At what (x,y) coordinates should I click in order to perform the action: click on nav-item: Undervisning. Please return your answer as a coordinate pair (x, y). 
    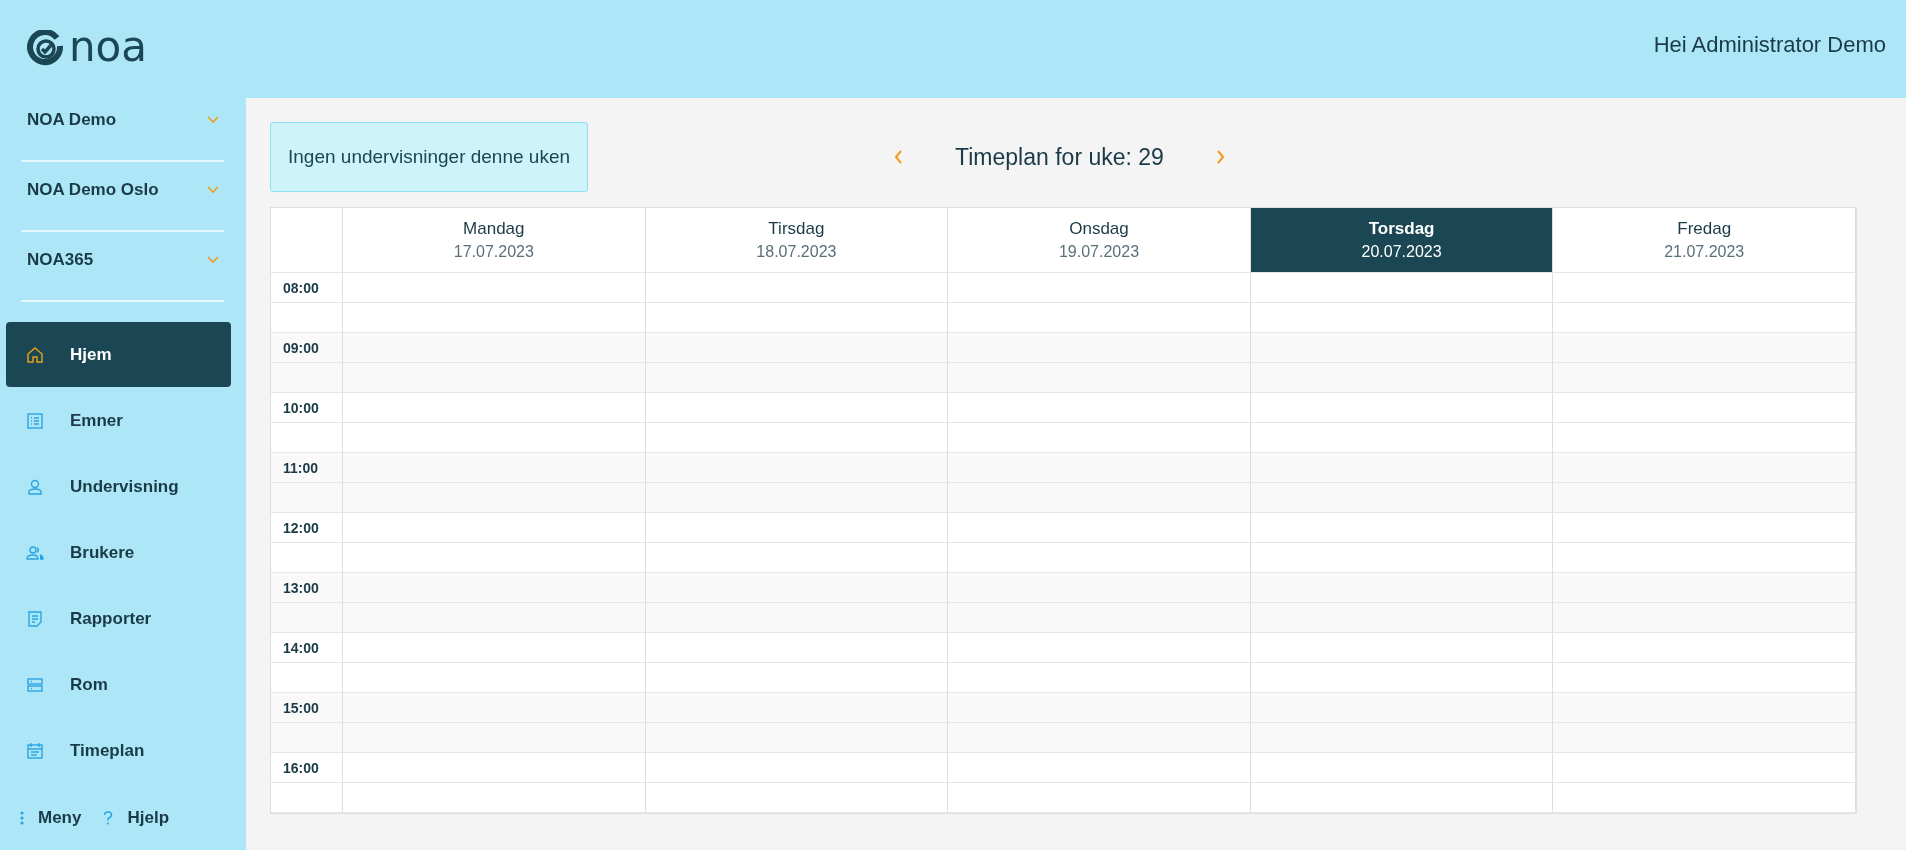
    Looking at the image, I should click on (118, 486).